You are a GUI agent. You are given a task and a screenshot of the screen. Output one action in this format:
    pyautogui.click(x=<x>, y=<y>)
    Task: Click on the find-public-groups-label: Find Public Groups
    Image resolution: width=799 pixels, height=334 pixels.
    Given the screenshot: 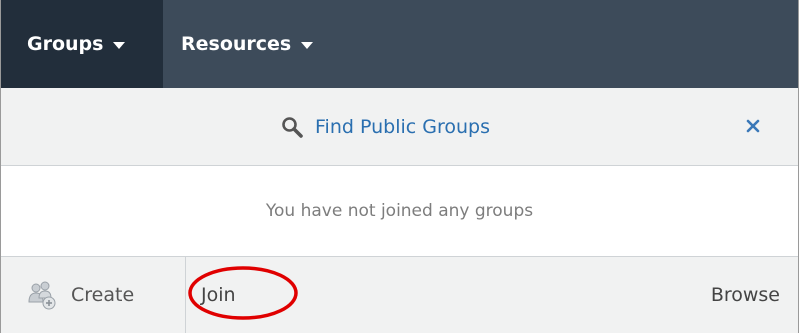 What is the action you would take?
    pyautogui.click(x=402, y=126)
    